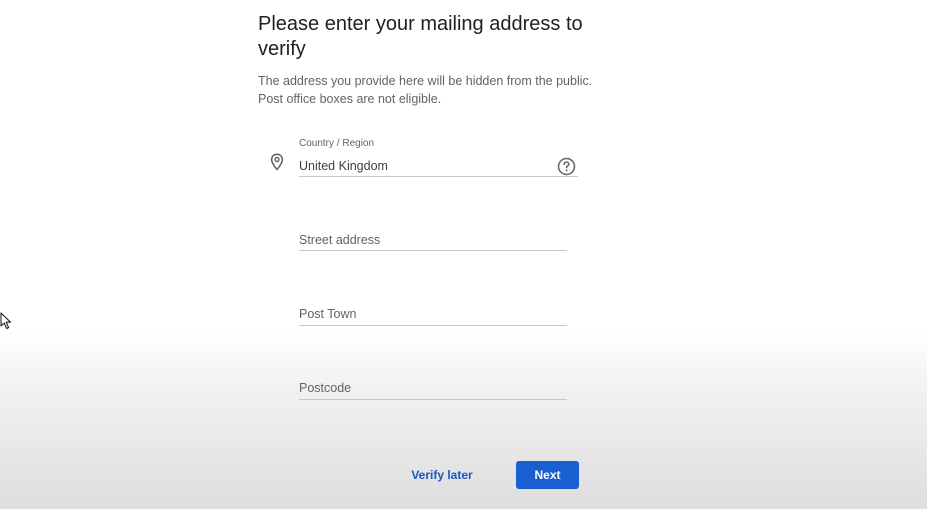 The height and width of the screenshot is (509, 927). What do you see at coordinates (339, 240) in the screenshot?
I see `street-address-placeholder: Street address` at bounding box center [339, 240].